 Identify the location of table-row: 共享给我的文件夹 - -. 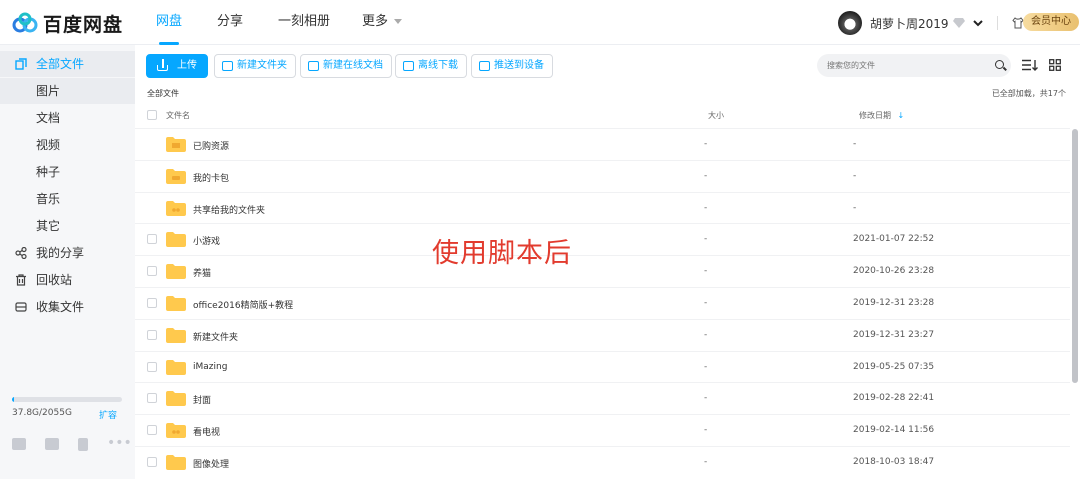
(602, 207).